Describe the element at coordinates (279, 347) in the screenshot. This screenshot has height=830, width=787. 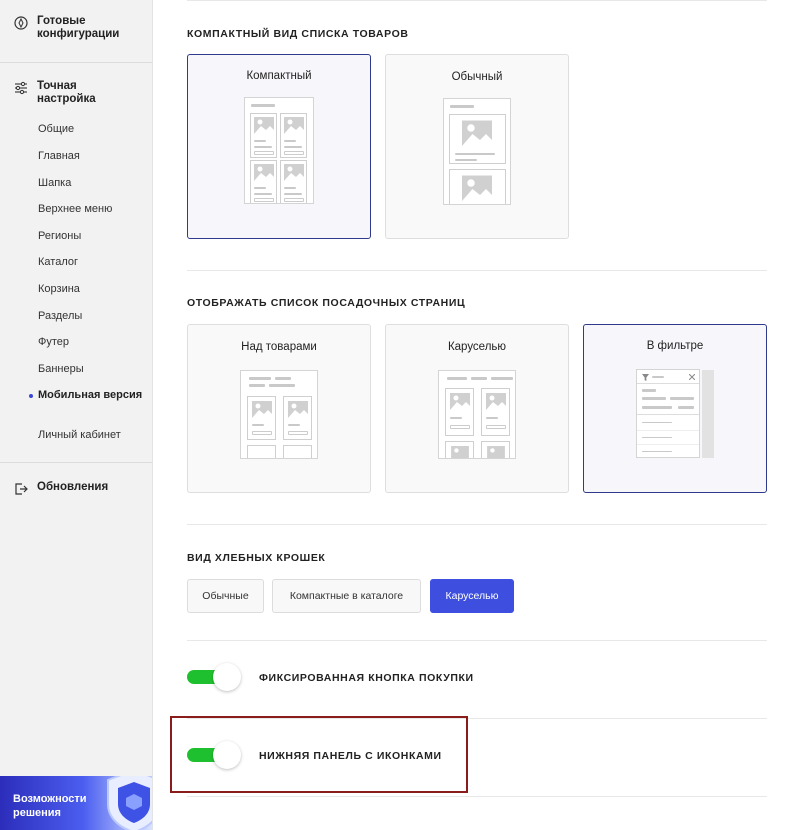
I see `option-above-products-label: Над товарами` at that location.